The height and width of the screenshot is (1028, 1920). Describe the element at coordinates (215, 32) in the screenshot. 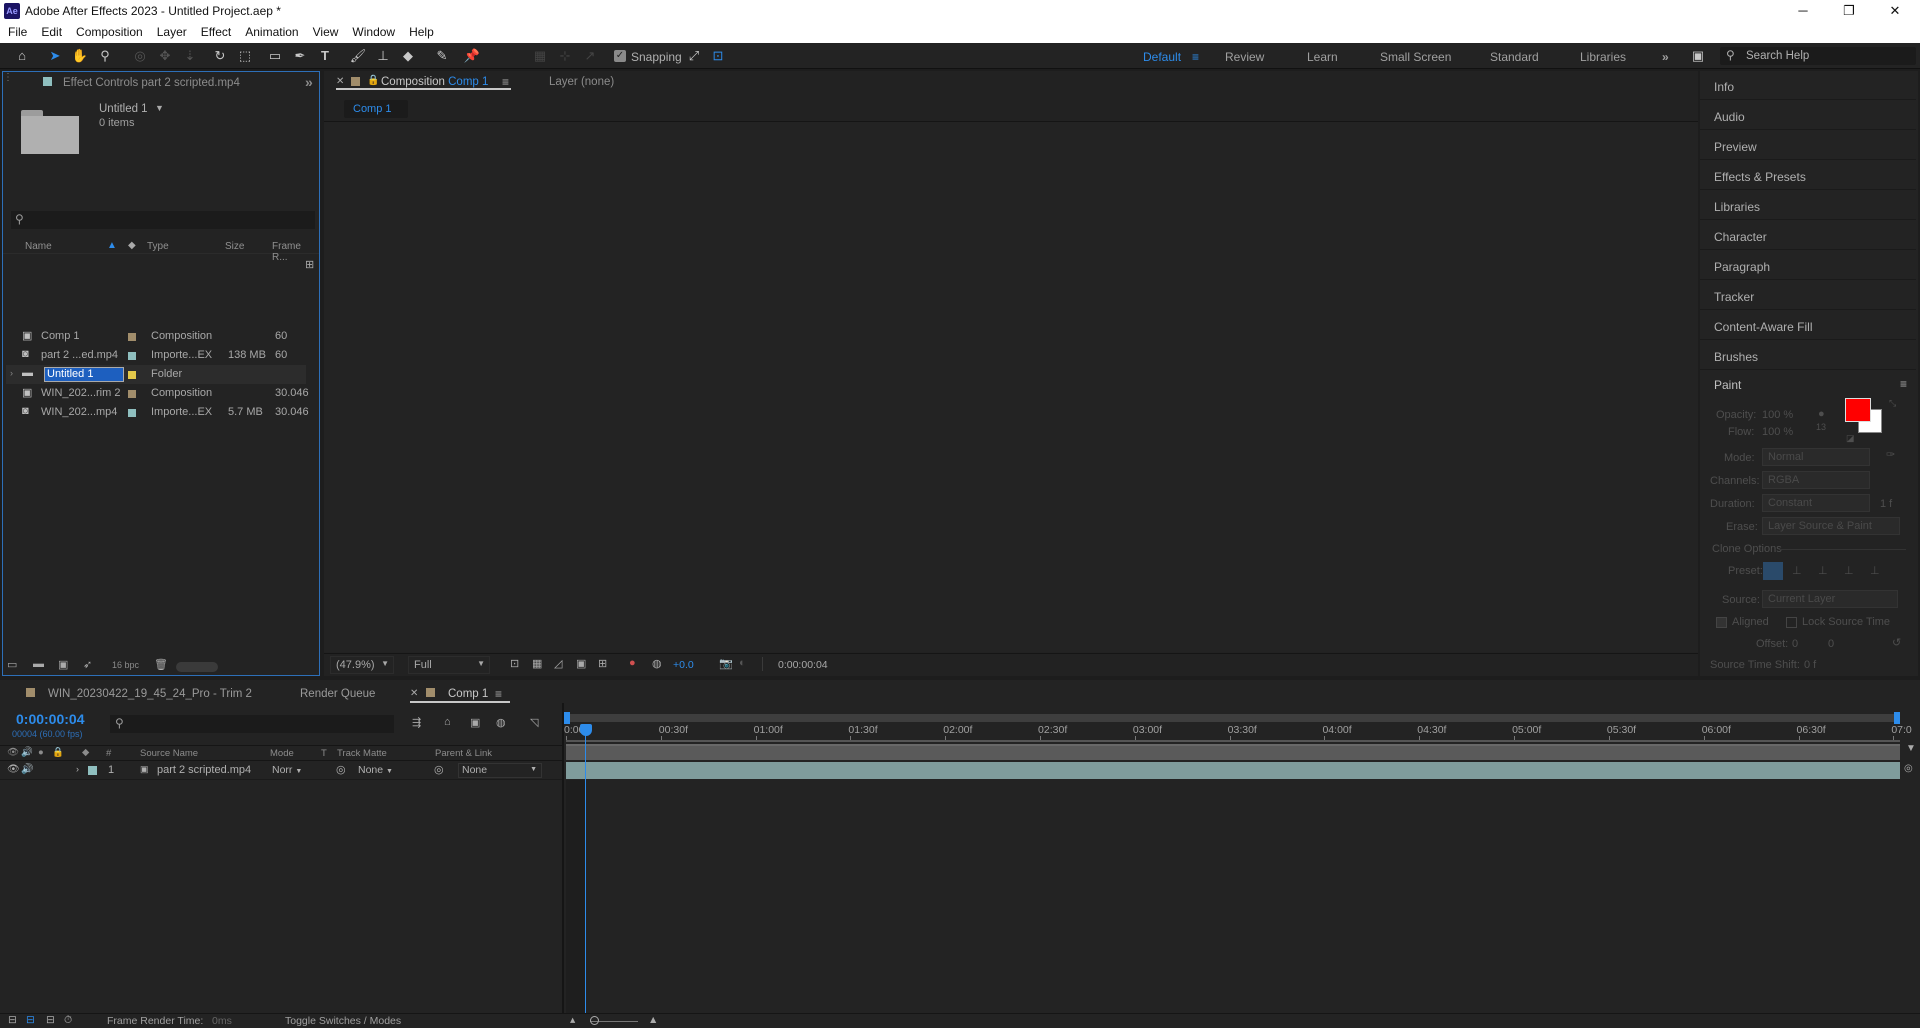

I see `menu-effect: Effect` at that location.